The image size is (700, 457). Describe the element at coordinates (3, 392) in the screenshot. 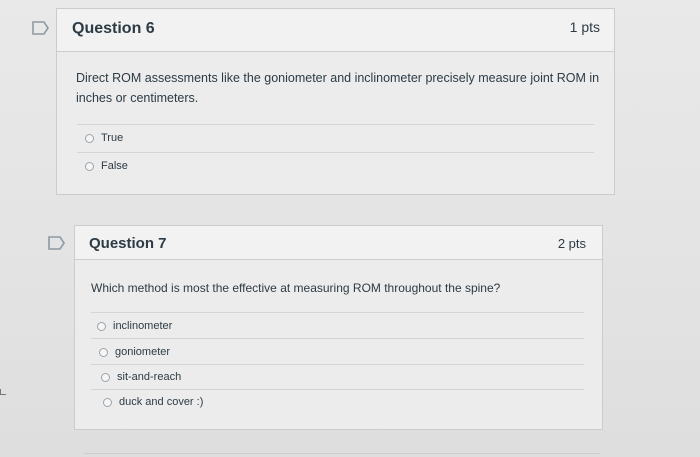

I see `edge-mark` at that location.